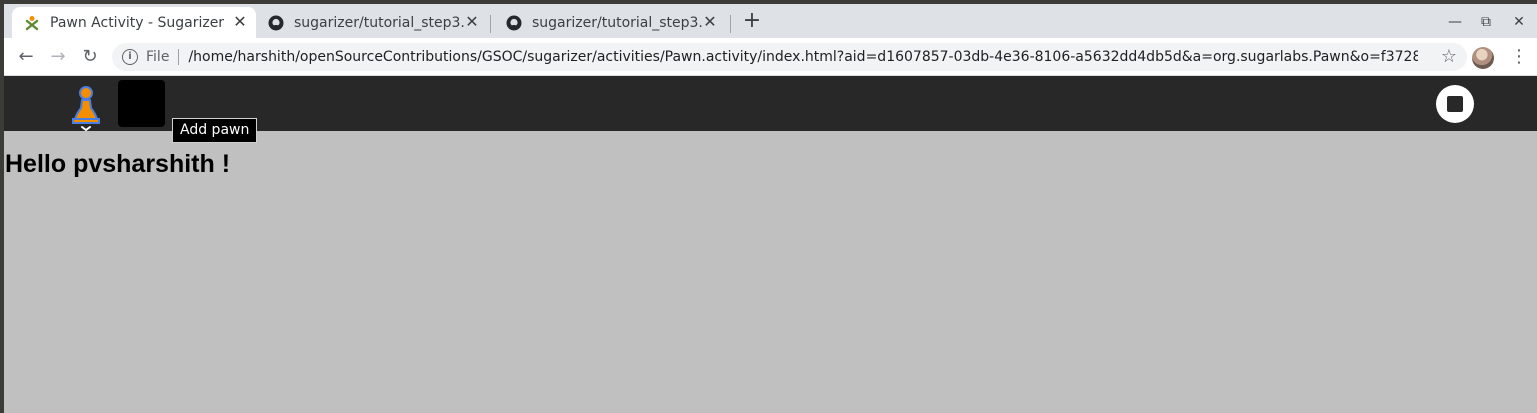 Image resolution: width=1537 pixels, height=413 pixels. What do you see at coordinates (1449, 57) in the screenshot?
I see `bookmark-star-icon: ☆` at bounding box center [1449, 57].